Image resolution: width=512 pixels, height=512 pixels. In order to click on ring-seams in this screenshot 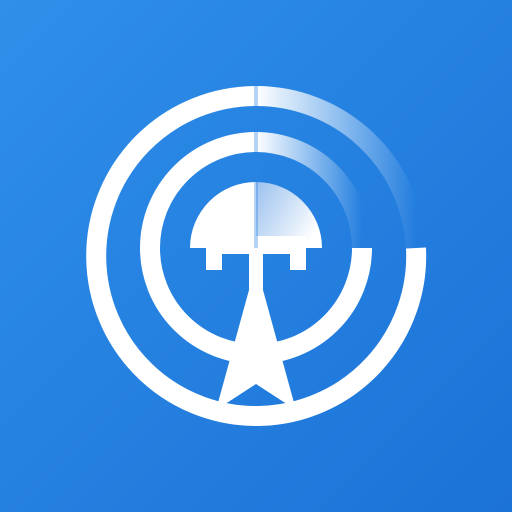, I will do `click(256, 164)`.